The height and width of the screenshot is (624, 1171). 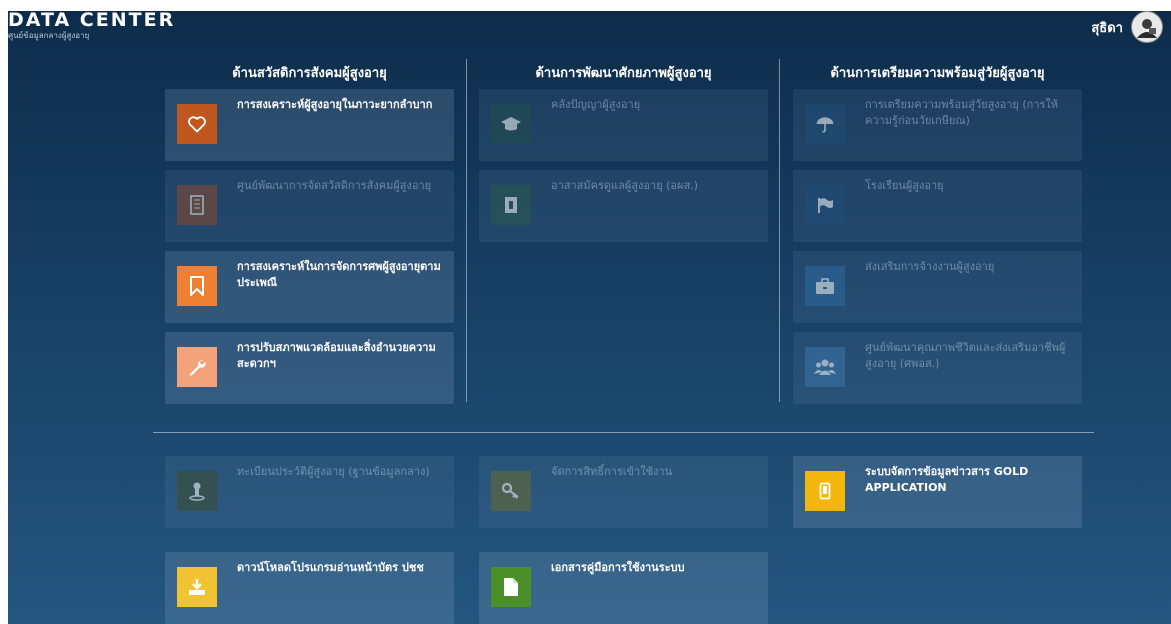 What do you see at coordinates (623, 73) in the screenshot?
I see `column-title-development: ด้านการพัฒนาศักยภาพผู้สูงอายุ` at bounding box center [623, 73].